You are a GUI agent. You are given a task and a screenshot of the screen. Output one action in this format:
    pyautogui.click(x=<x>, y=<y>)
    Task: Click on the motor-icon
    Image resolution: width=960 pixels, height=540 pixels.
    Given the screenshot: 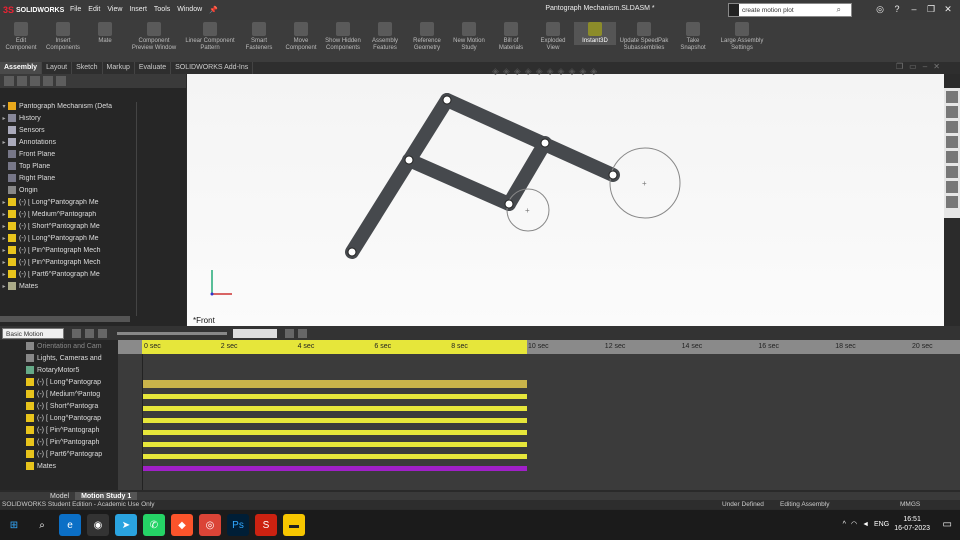 What is the action you would take?
    pyautogui.click(x=302, y=333)
    